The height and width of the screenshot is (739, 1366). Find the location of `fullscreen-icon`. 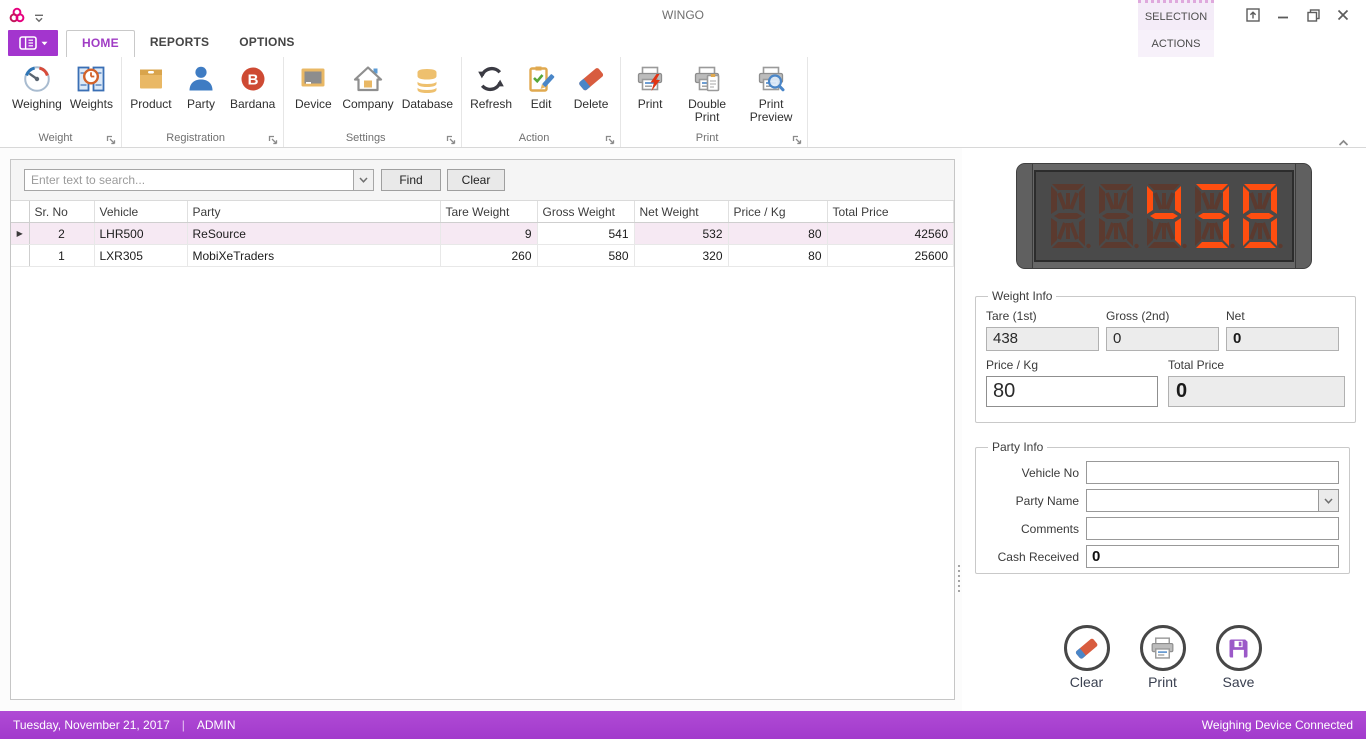

fullscreen-icon is located at coordinates (1253, 15).